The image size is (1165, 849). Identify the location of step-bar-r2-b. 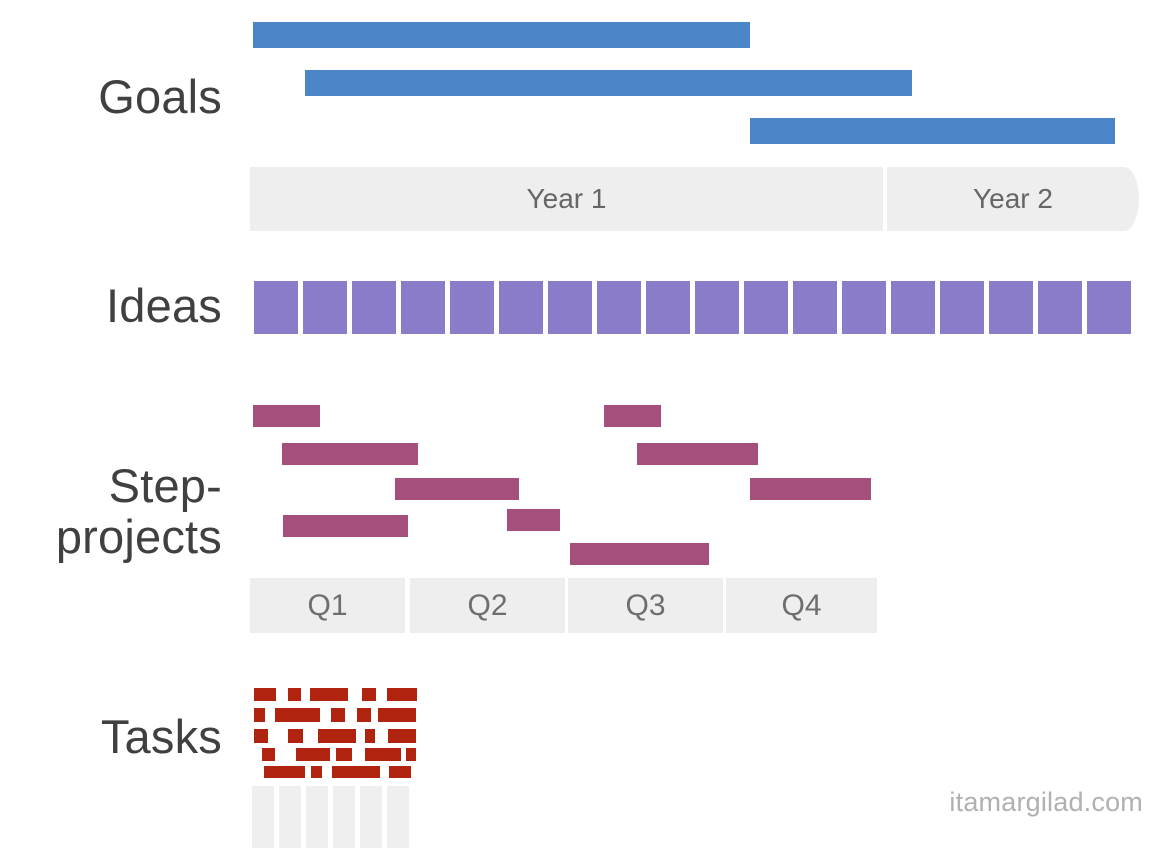
(697, 454).